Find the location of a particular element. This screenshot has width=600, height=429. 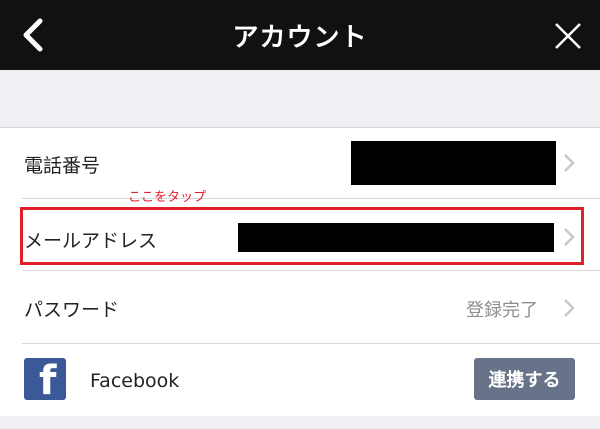

close-icon is located at coordinates (568, 36).